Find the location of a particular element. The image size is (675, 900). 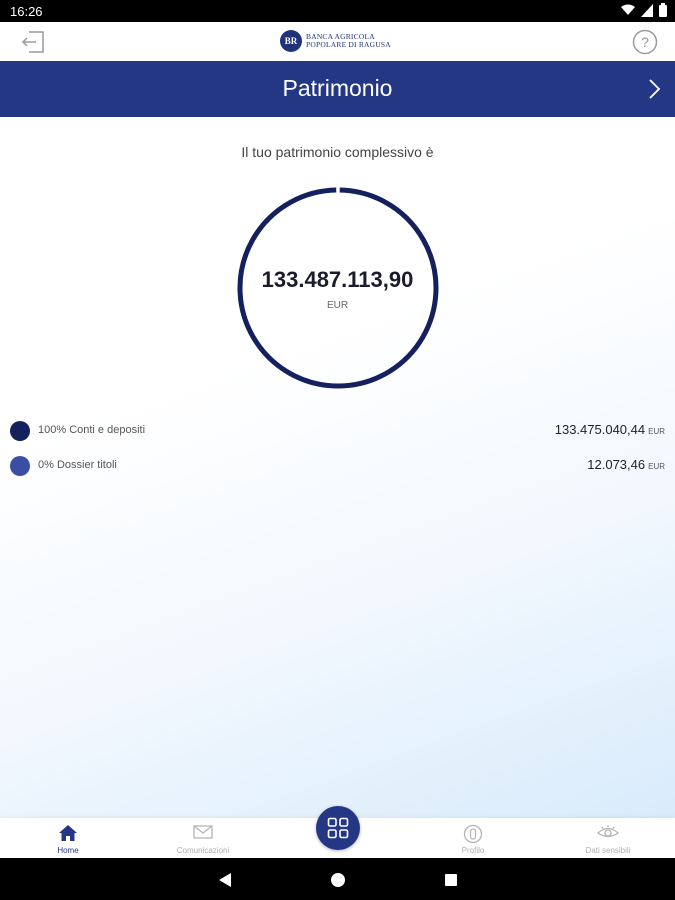

recents-square-icon is located at coordinates (451, 880).